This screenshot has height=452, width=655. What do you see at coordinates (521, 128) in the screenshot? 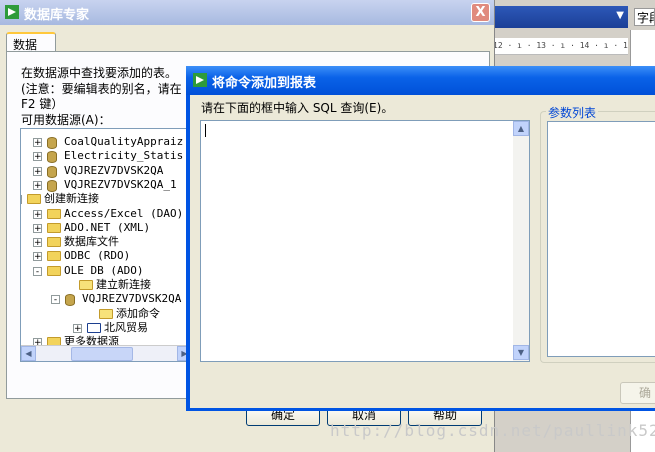
I see `scroll-up-arrow-icon: ▲` at bounding box center [521, 128].